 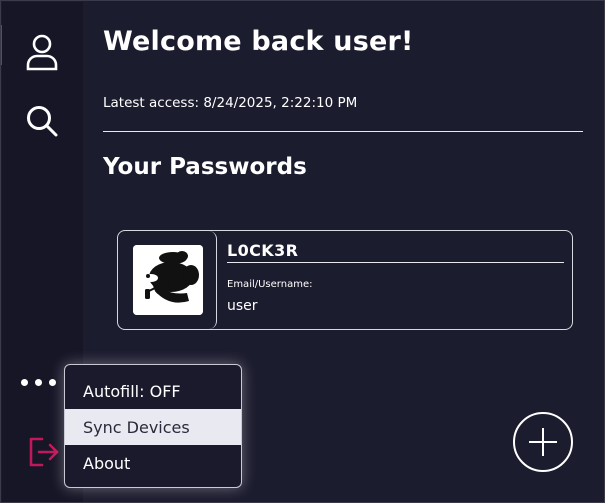 I want to click on more-dots-icon, so click(x=41, y=382).